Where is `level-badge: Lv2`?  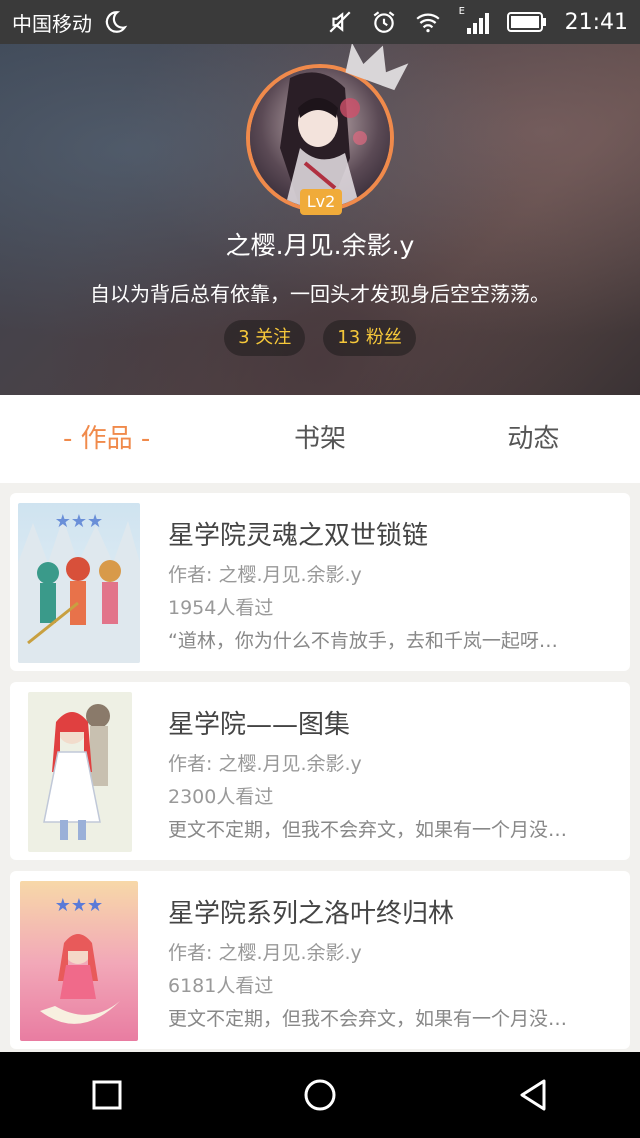
level-badge: Lv2 is located at coordinates (321, 202).